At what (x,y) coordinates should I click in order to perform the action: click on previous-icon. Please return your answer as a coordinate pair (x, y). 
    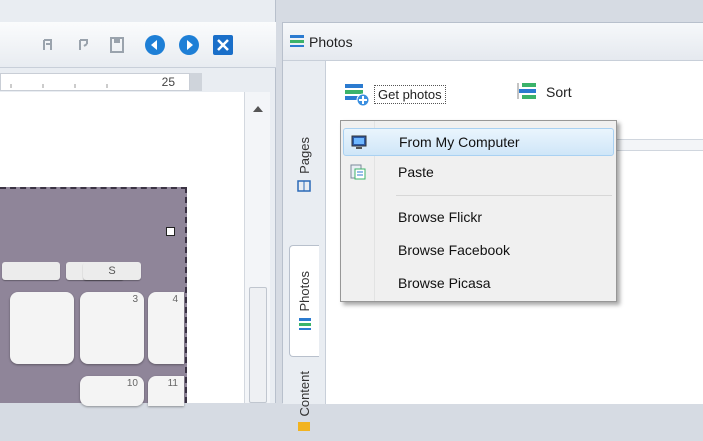
    Looking at the image, I should click on (155, 45).